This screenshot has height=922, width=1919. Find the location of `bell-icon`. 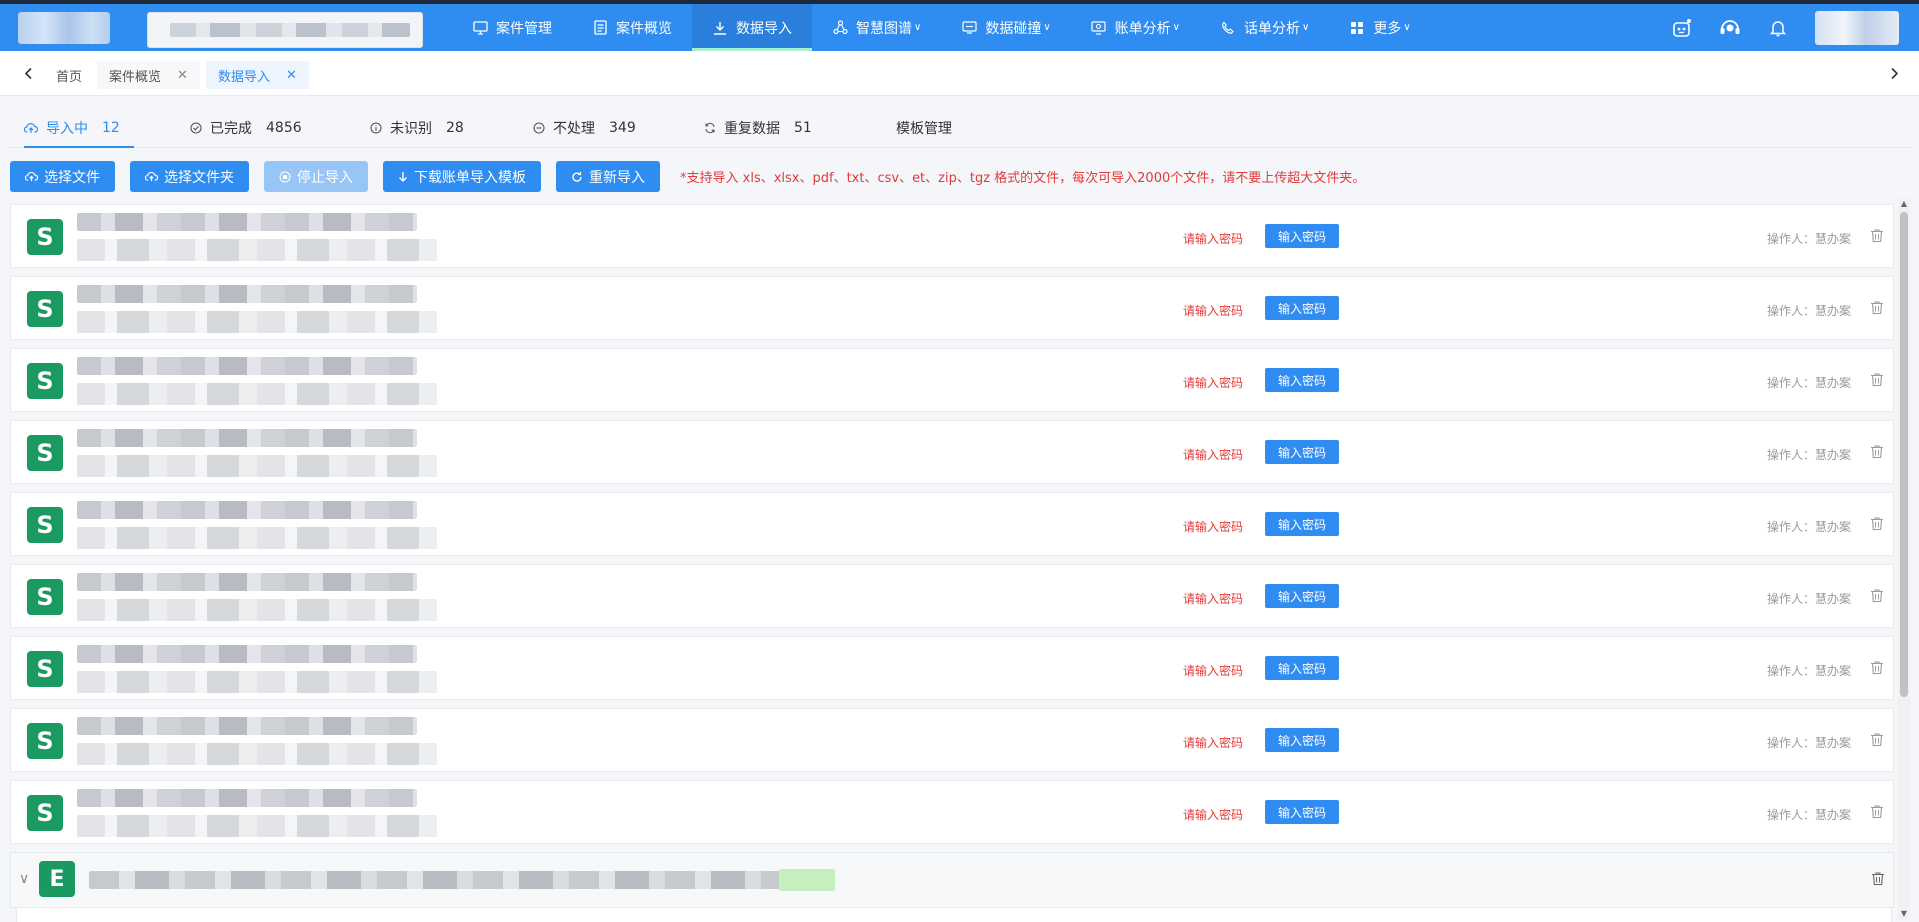

bell-icon is located at coordinates (1778, 28).